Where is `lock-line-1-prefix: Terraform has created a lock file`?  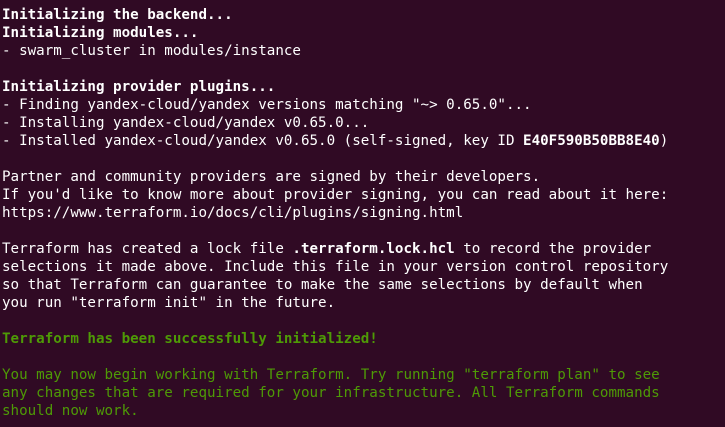 lock-line-1-prefix: Terraform has created a lock file is located at coordinates (147, 249).